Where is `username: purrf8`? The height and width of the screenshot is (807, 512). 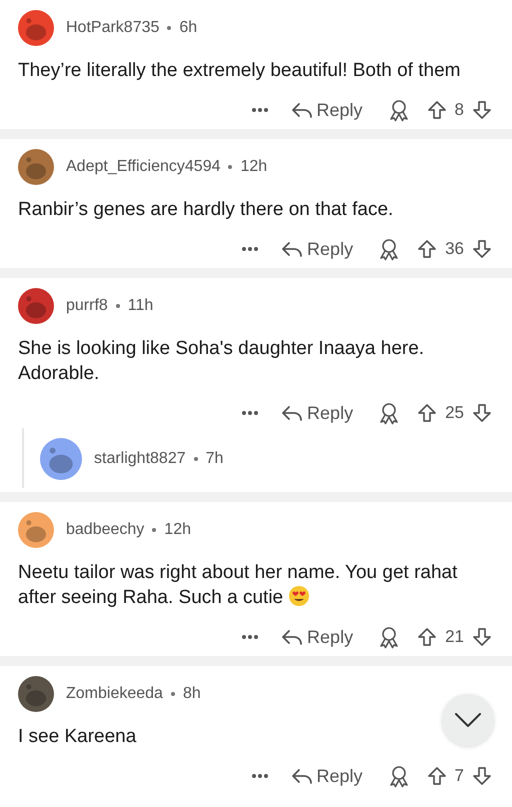
username: purrf8 is located at coordinates (87, 306).